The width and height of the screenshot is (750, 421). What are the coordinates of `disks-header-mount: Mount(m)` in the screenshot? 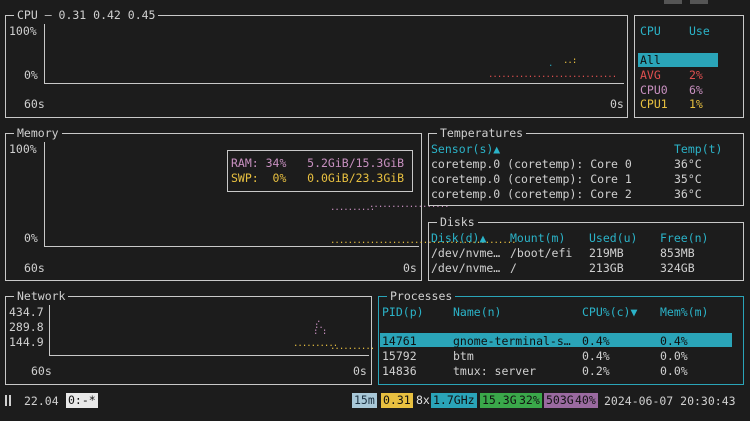 It's located at (537, 238).